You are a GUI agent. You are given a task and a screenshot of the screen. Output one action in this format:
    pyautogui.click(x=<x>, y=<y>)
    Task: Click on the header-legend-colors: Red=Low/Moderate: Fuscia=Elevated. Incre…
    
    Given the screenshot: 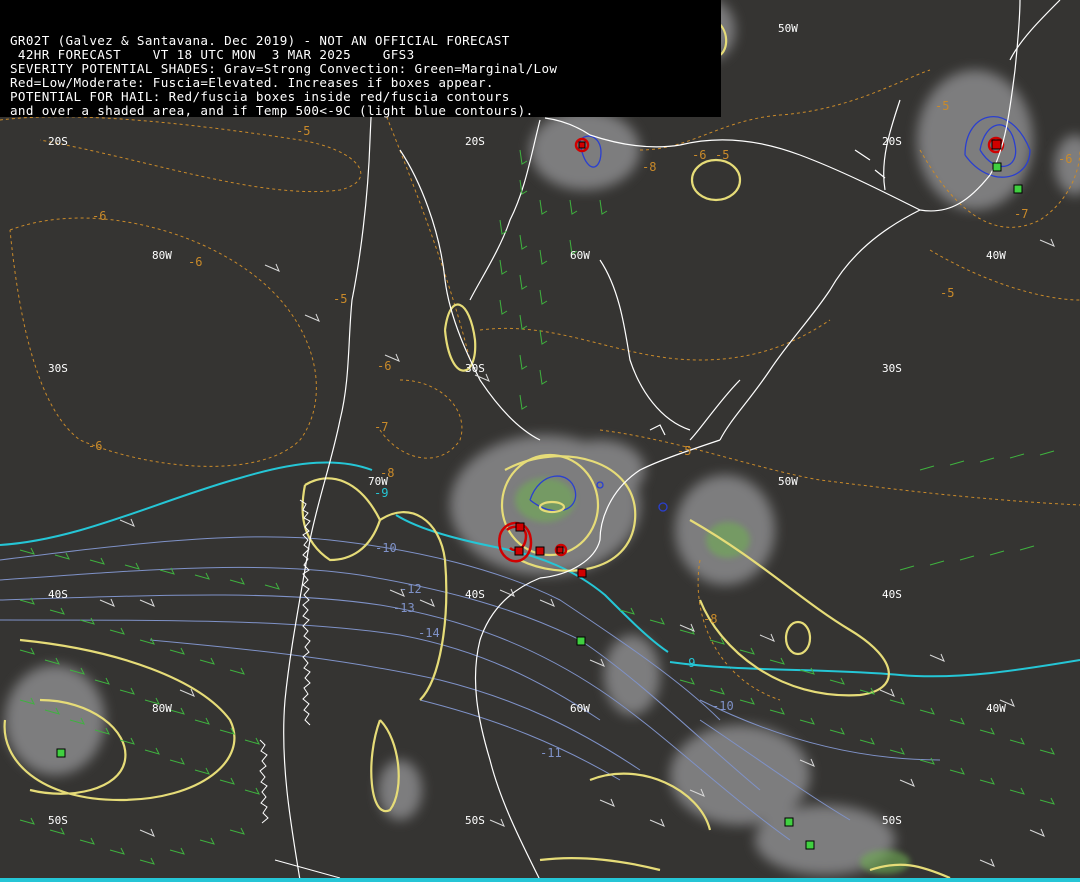 What is the action you would take?
    pyautogui.click(x=252, y=82)
    